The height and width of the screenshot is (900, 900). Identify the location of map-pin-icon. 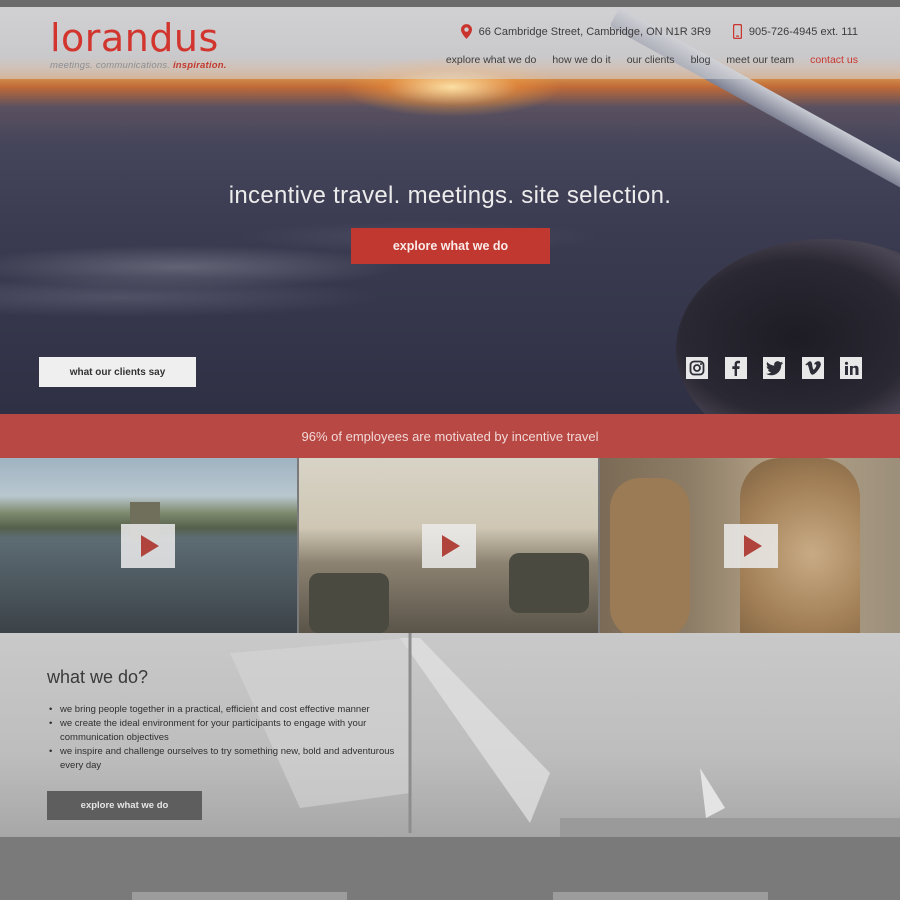
(466, 31).